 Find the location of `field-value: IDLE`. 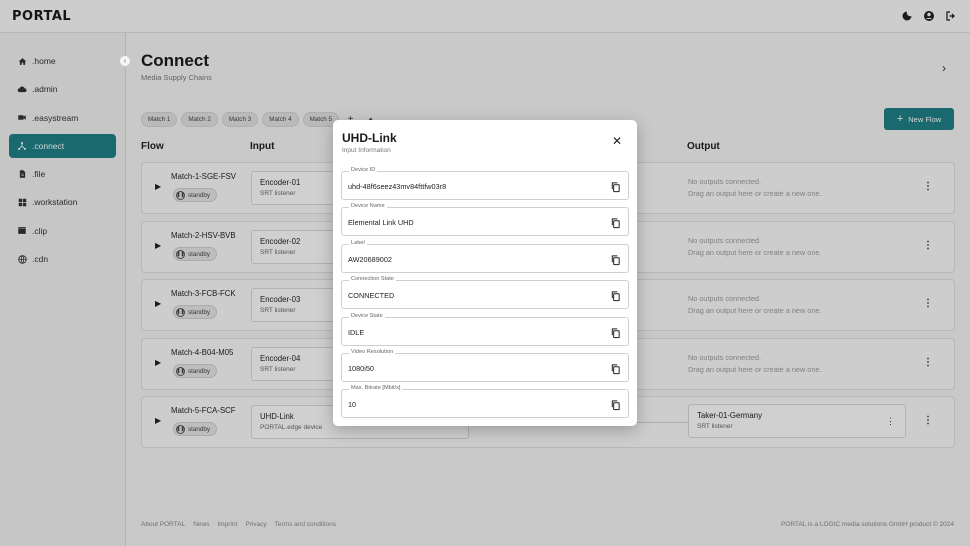

field-value: IDLE is located at coordinates (356, 332).